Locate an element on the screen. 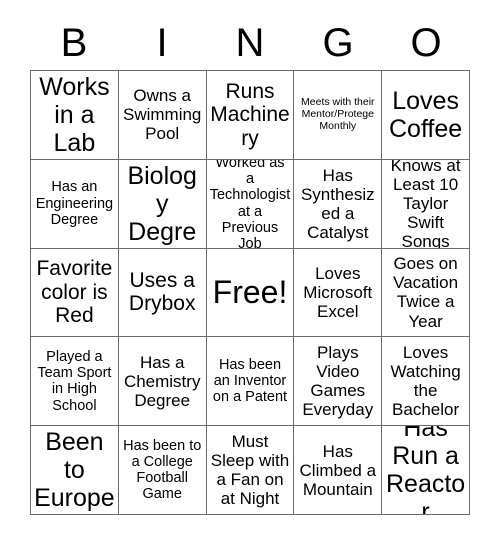  bingo-cell-label: Loves Microsoft Excel is located at coordinates (338, 292).